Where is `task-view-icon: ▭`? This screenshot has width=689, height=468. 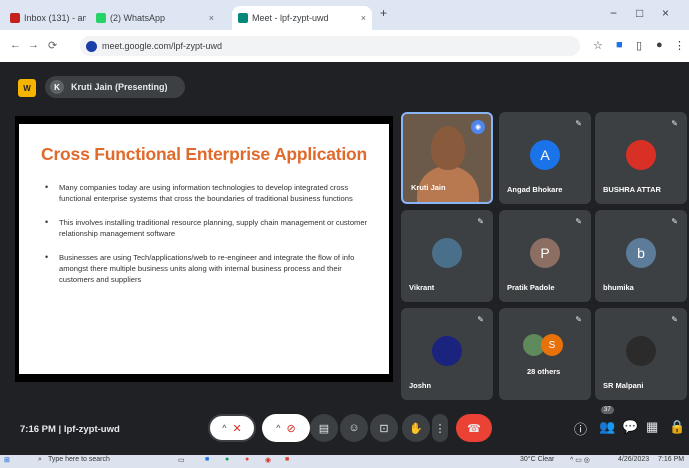
task-view-icon: ▭ is located at coordinates (181, 460).